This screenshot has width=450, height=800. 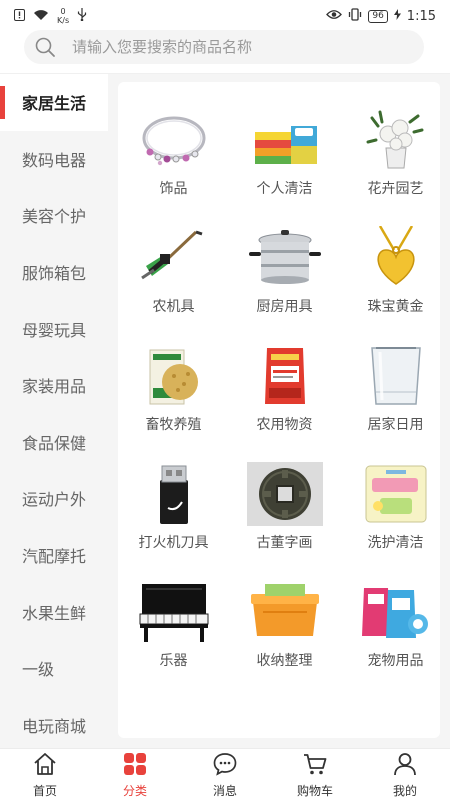 I want to click on bottom-tab-bar: 首页 分类 消息 购物车 我的, so click(x=225, y=774).